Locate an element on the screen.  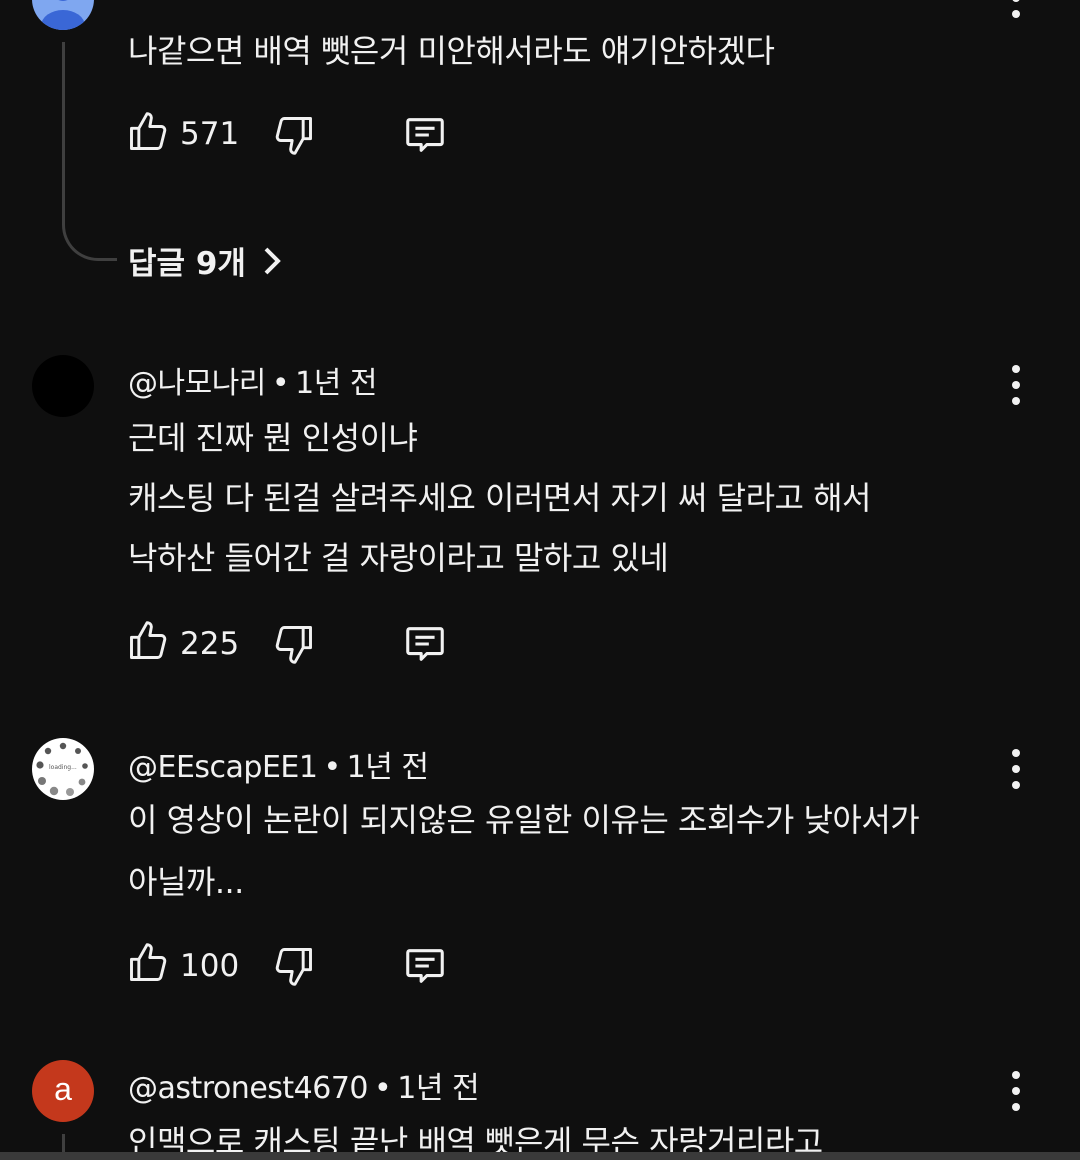
like-count: 225 is located at coordinates (210, 644).